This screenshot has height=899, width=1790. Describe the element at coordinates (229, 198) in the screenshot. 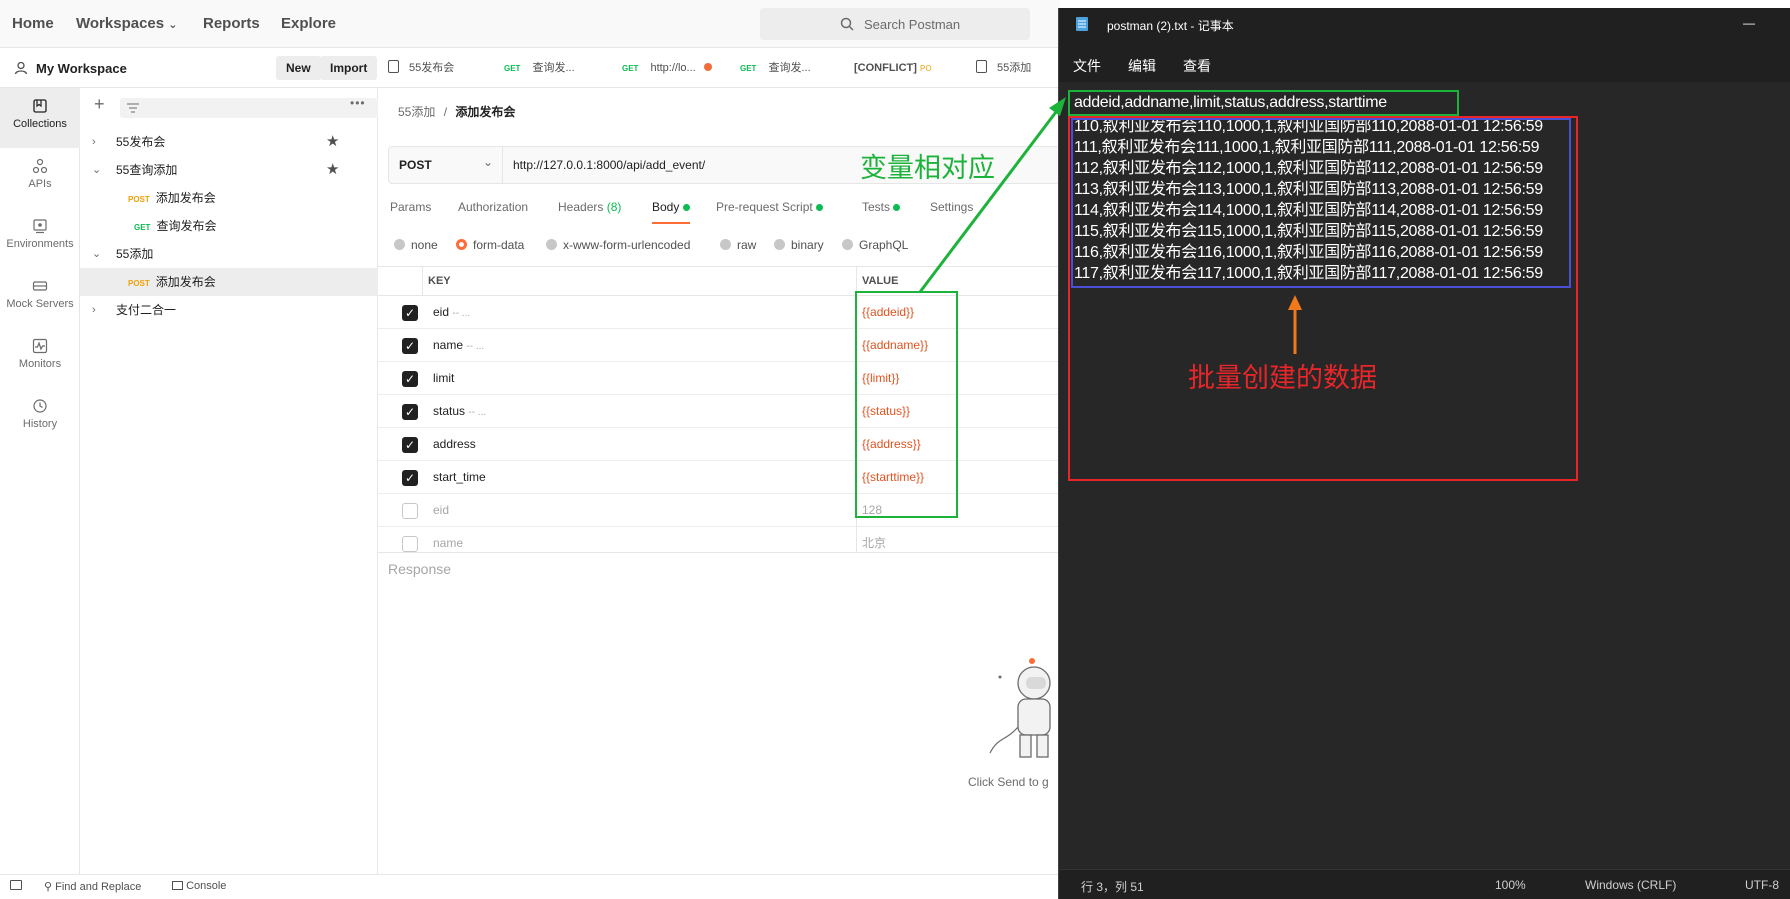

I see `tree-request-add-event: POST 添加发布会` at that location.